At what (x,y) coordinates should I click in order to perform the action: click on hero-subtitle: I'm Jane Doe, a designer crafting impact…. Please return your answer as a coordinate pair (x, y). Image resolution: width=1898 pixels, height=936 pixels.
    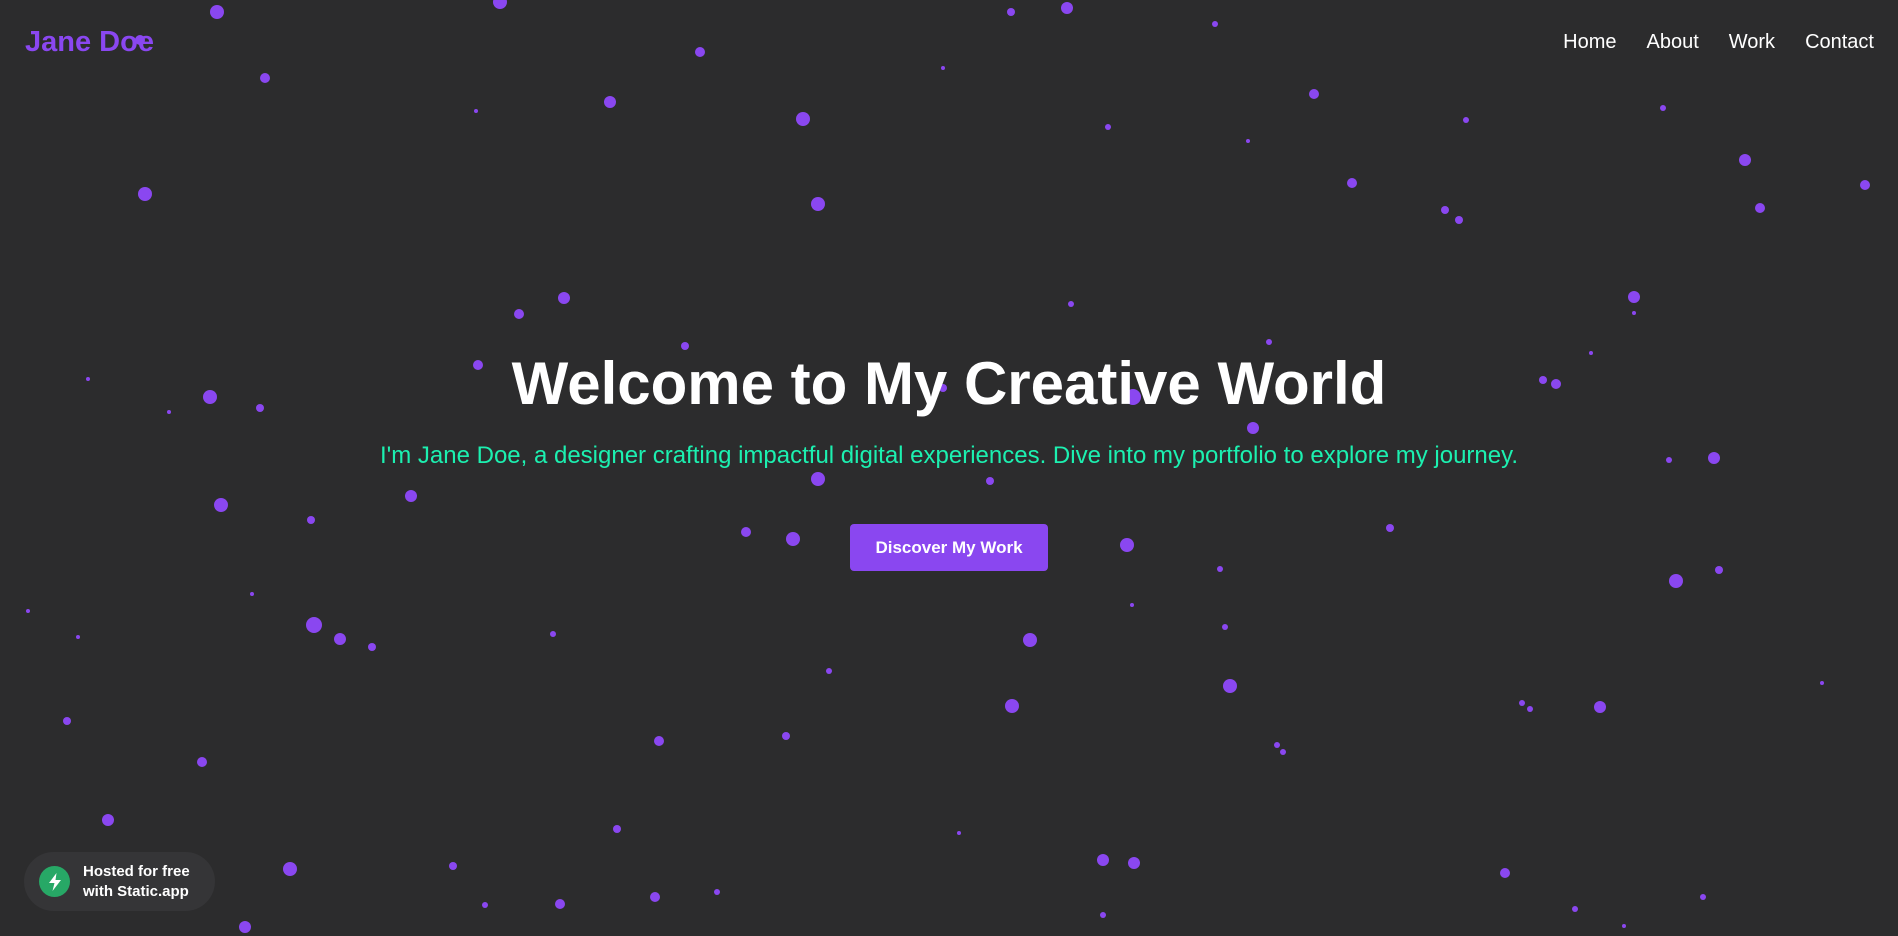
    Looking at the image, I should click on (948, 455).